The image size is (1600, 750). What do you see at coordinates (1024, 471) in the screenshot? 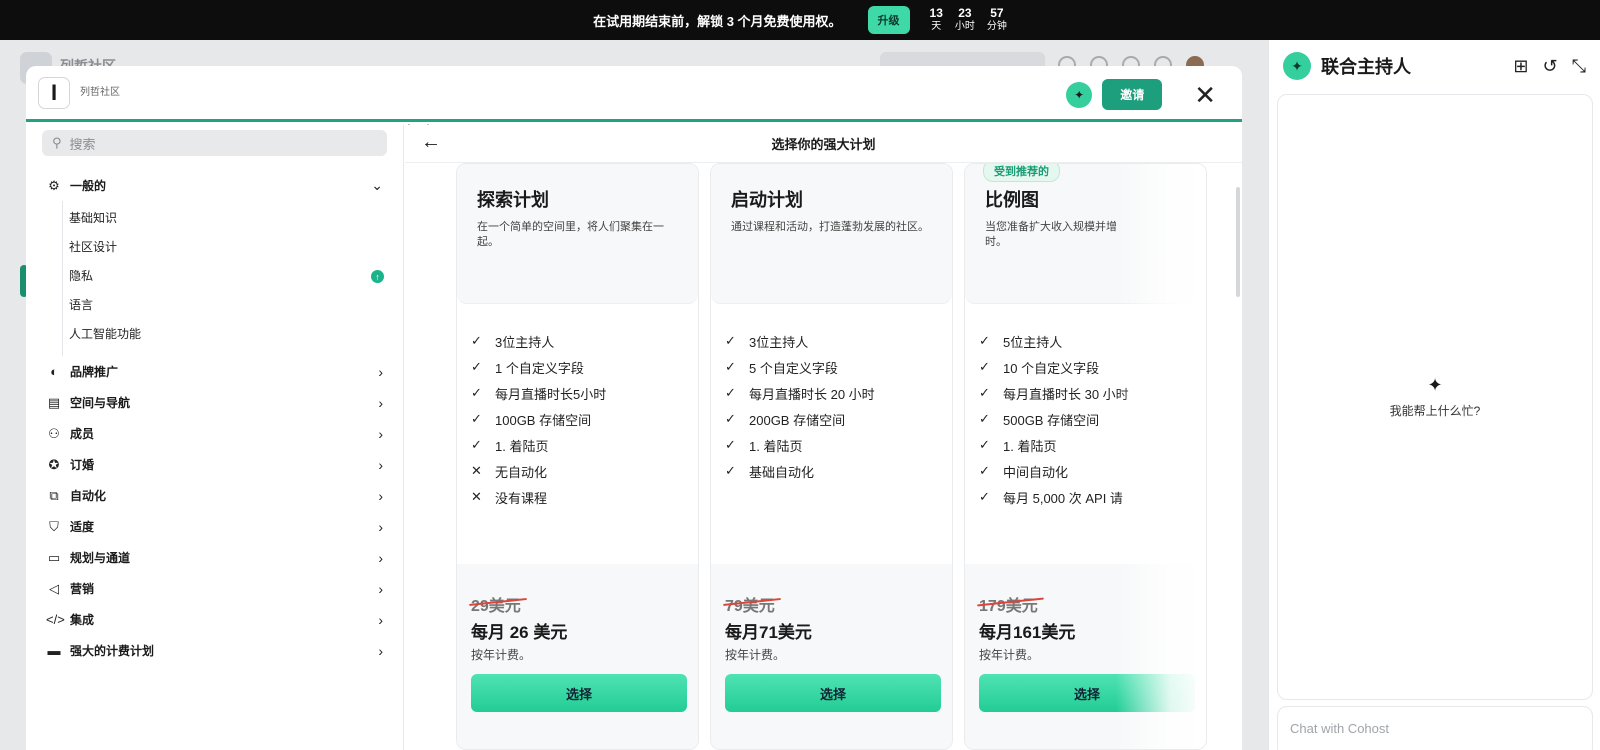
I see `feature-item: ✓ 中间自动化` at bounding box center [1024, 471].